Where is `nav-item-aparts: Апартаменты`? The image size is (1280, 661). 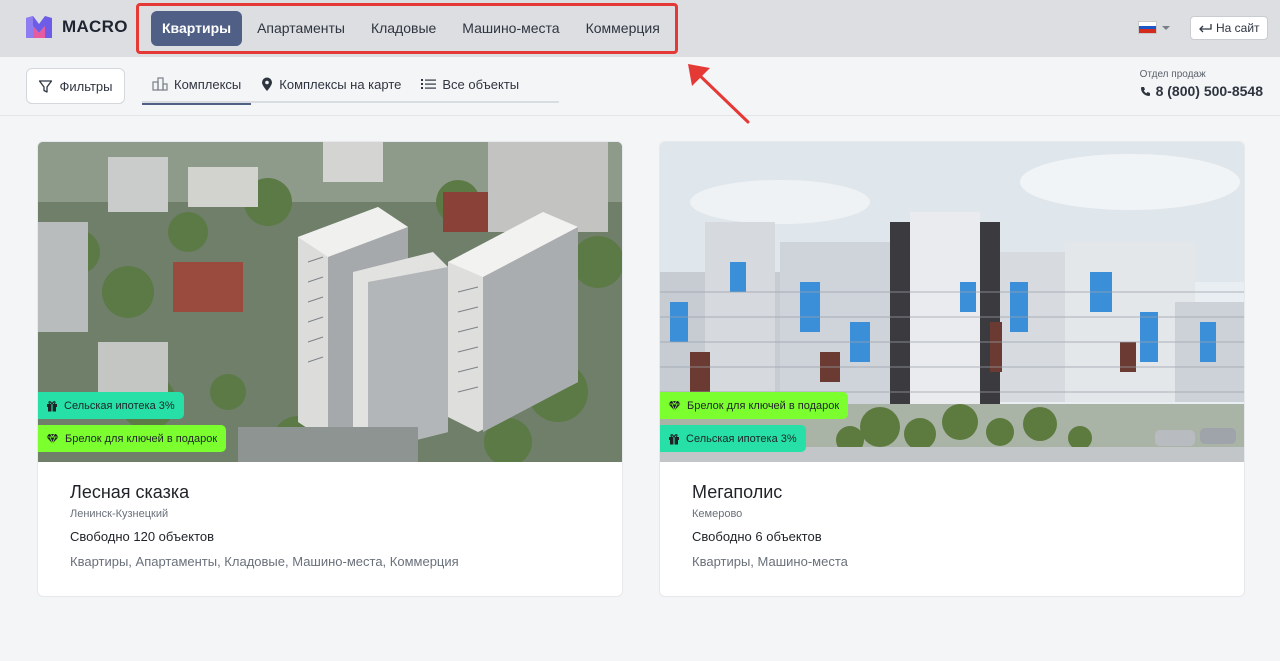 nav-item-aparts: Апартаменты is located at coordinates (301, 28).